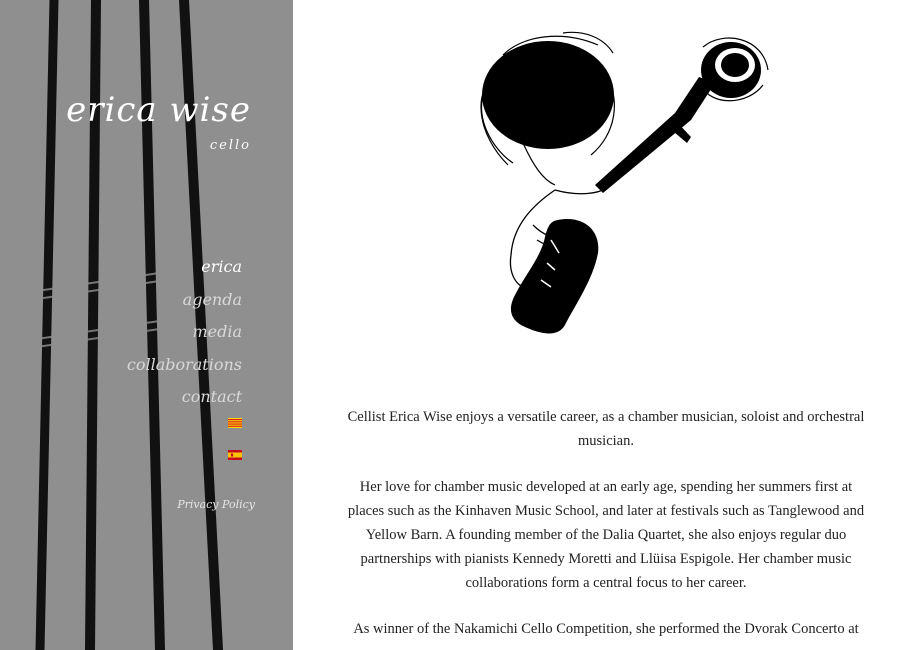 The width and height of the screenshot is (900, 650). What do you see at coordinates (184, 365) in the screenshot?
I see `nav-item-collaborations: collaborations` at bounding box center [184, 365].